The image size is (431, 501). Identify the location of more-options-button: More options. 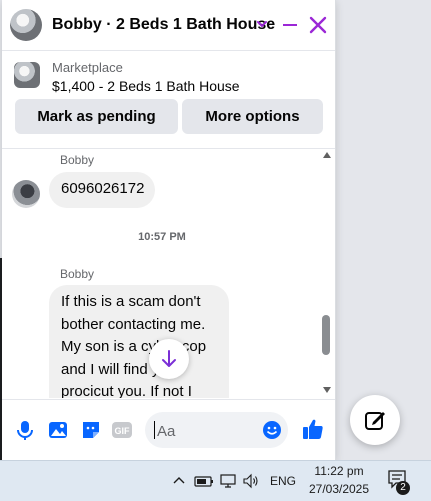
(252, 116).